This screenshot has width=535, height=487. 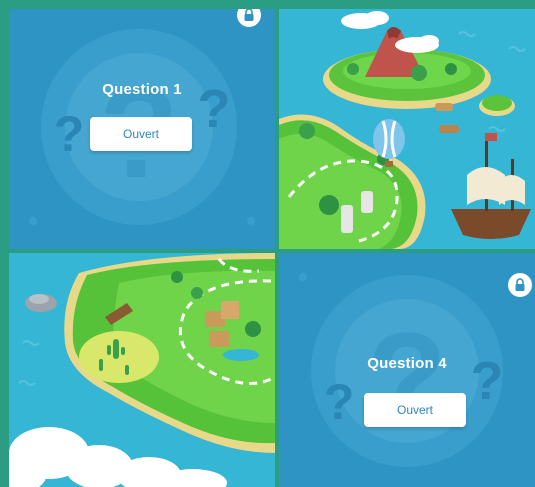 I want to click on pirate-ship-icon, so click(x=491, y=186).